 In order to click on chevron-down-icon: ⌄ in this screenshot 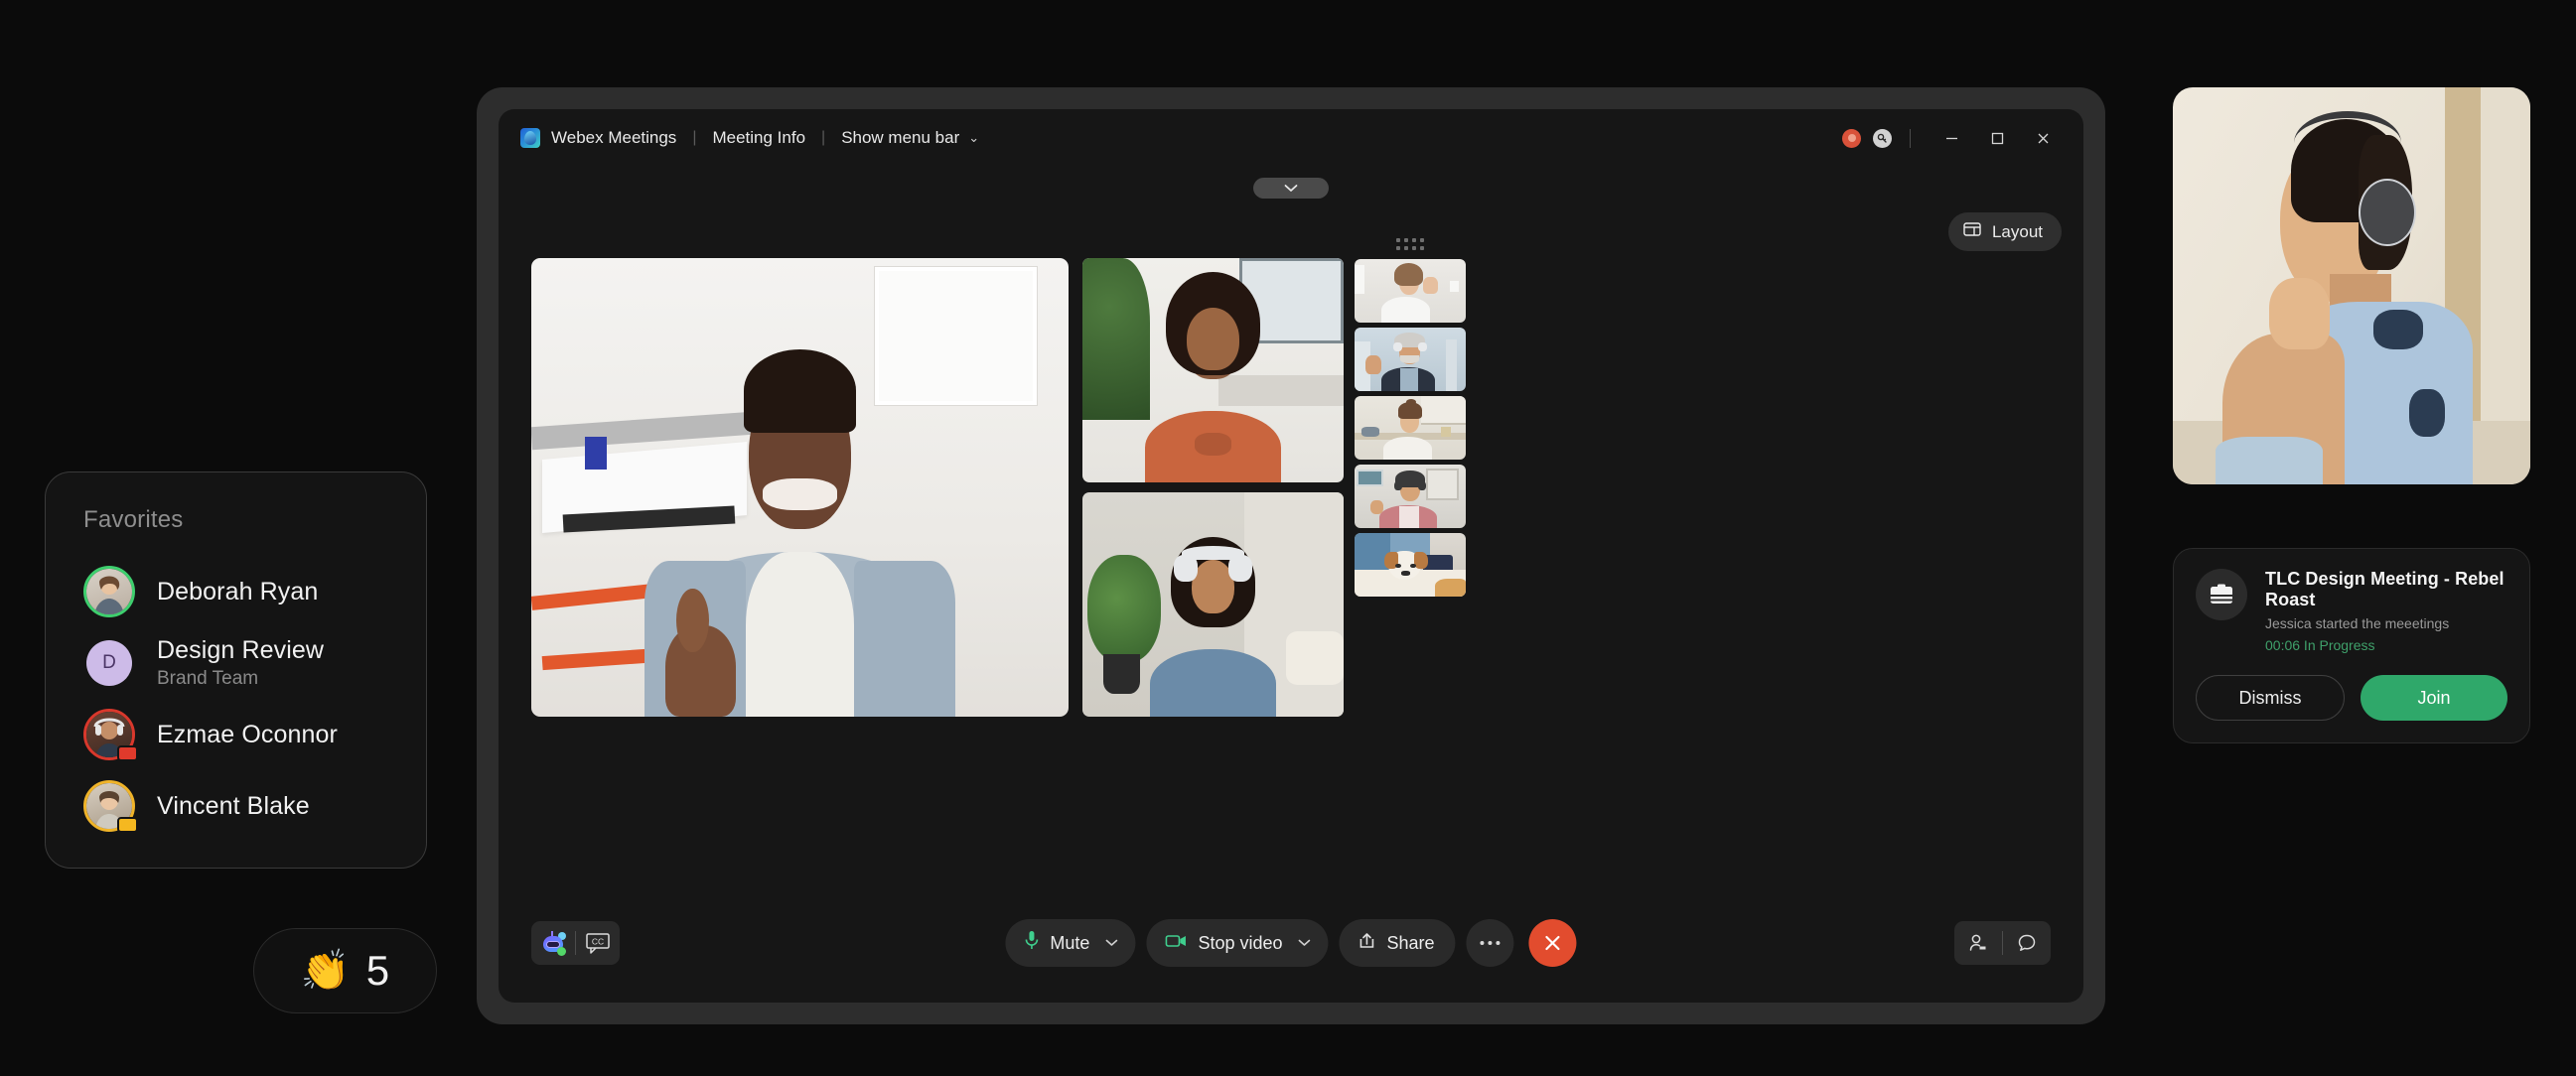, I will do `click(974, 138)`.